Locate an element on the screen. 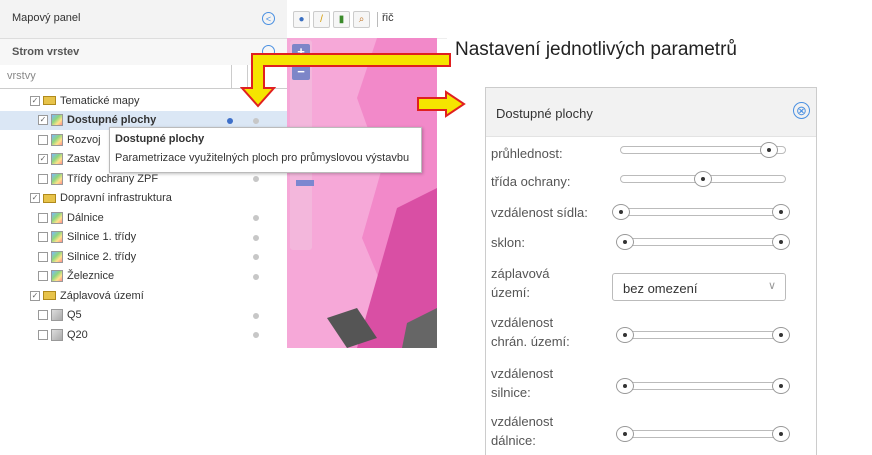  select-value: bez omezení is located at coordinates (660, 288).